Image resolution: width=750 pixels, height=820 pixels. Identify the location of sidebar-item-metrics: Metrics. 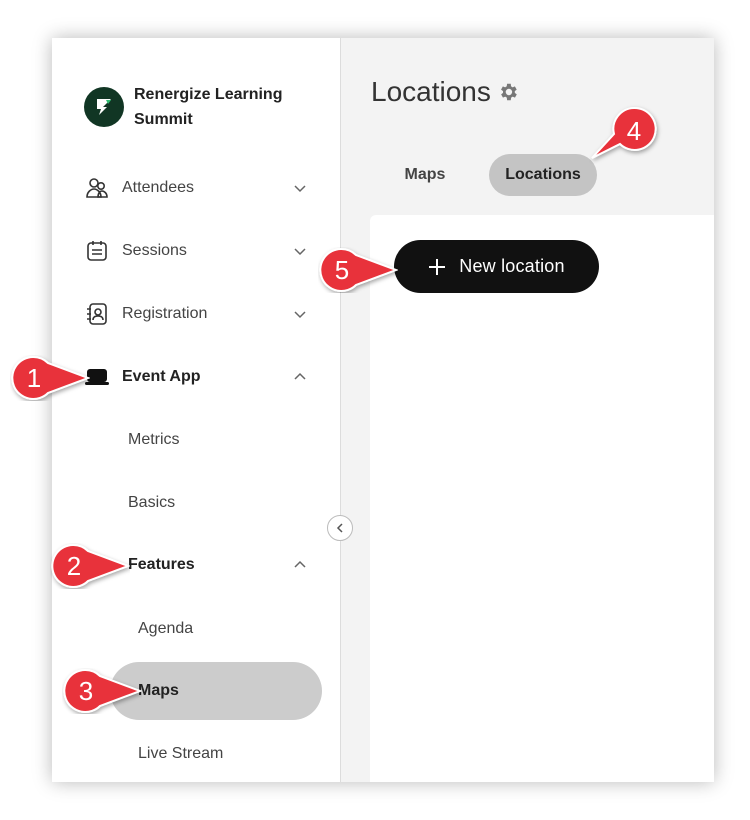
(154, 440).